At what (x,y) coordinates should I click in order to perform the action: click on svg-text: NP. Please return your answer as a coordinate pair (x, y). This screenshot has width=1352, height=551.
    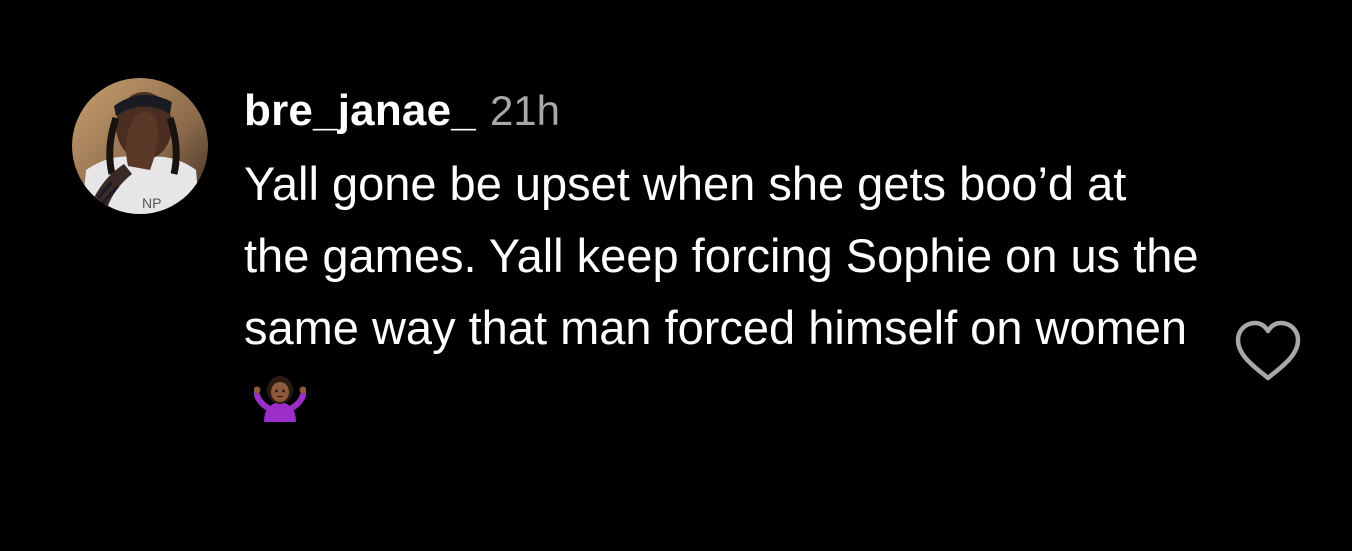
    Looking at the image, I should click on (151, 203).